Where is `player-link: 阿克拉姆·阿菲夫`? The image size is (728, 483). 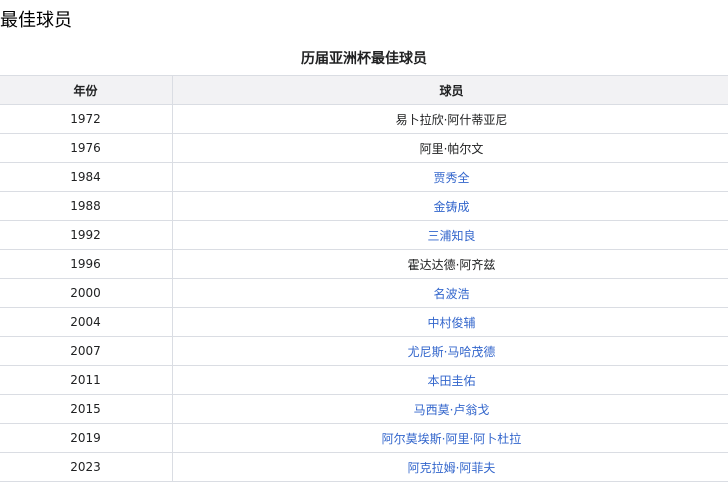 player-link: 阿克拉姆·阿菲夫 is located at coordinates (452, 468).